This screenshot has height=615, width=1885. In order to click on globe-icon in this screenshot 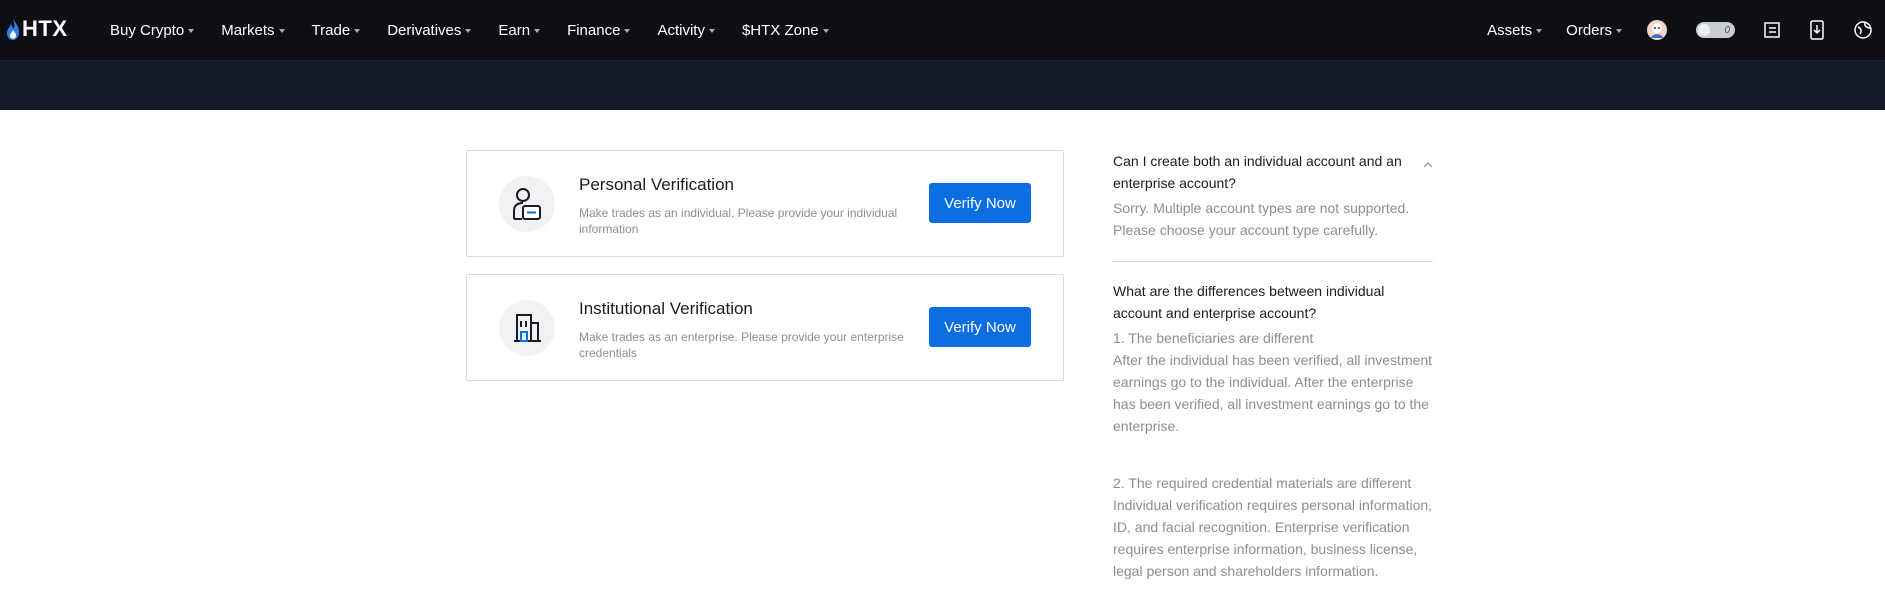, I will do `click(1863, 30)`.